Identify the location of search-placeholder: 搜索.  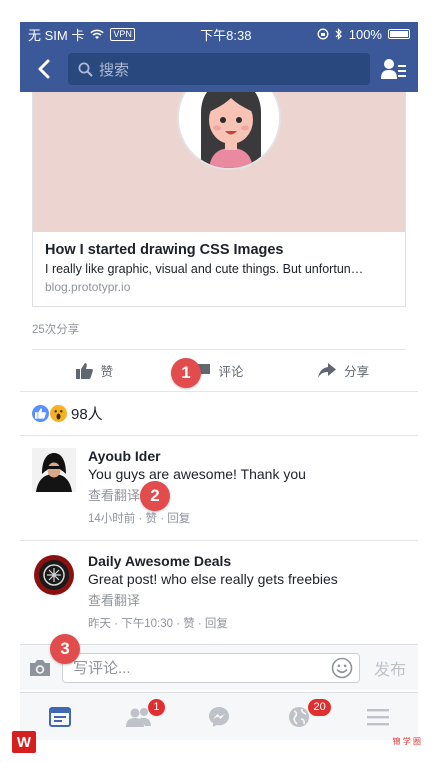
(114, 70).